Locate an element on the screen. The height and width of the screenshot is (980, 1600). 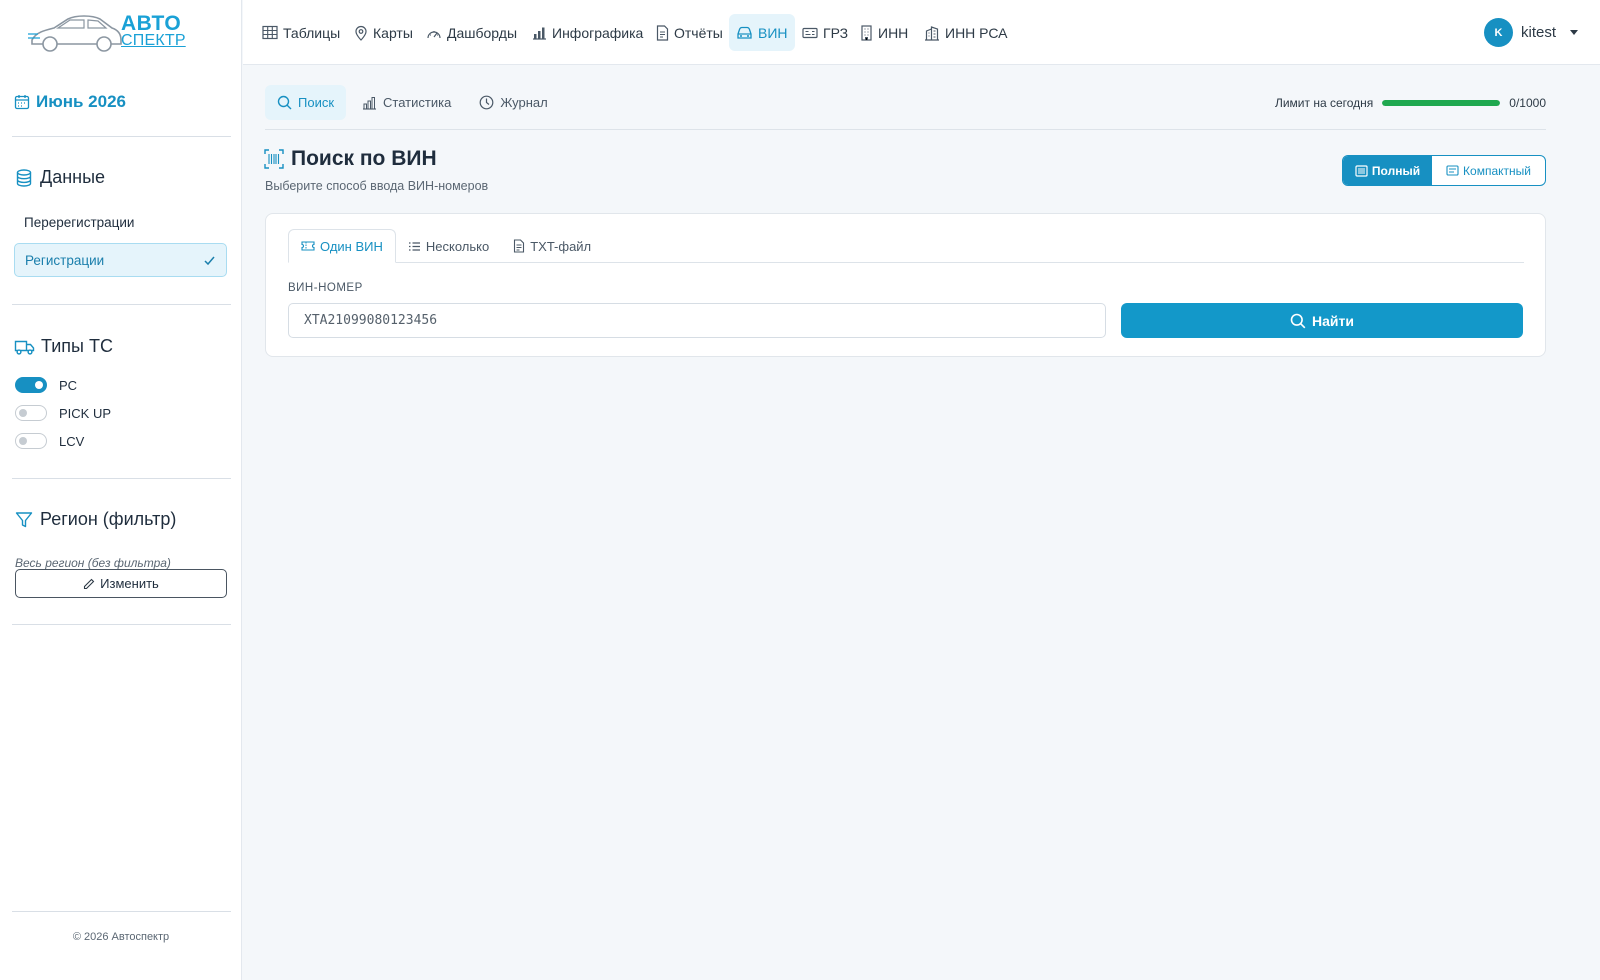
type-toggle-pc: PC is located at coordinates (46, 385).